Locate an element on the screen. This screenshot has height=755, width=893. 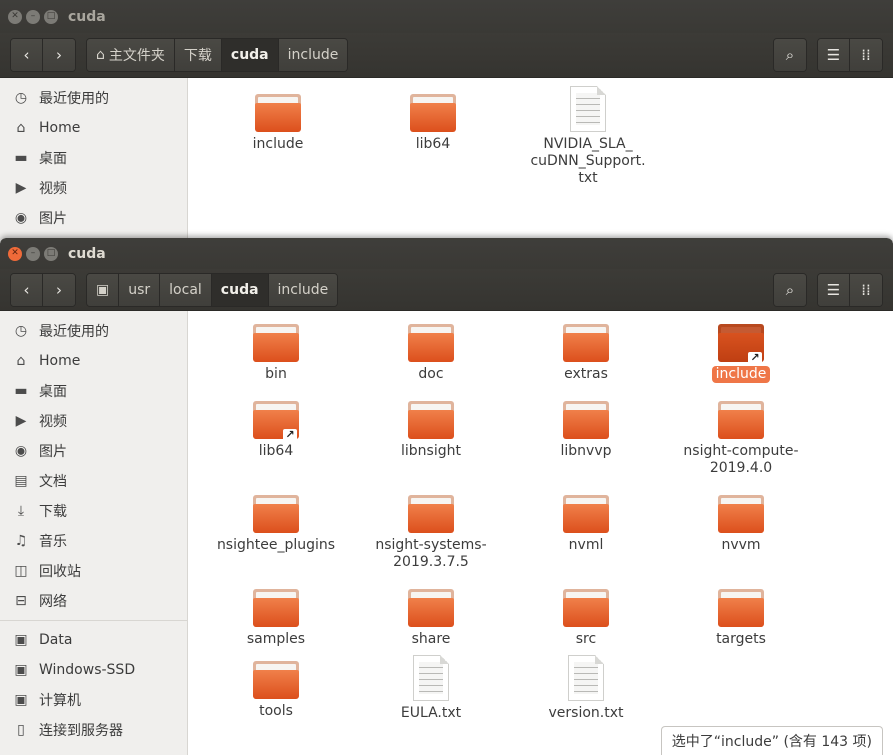
window-title: cuda is located at coordinates (87, 253).